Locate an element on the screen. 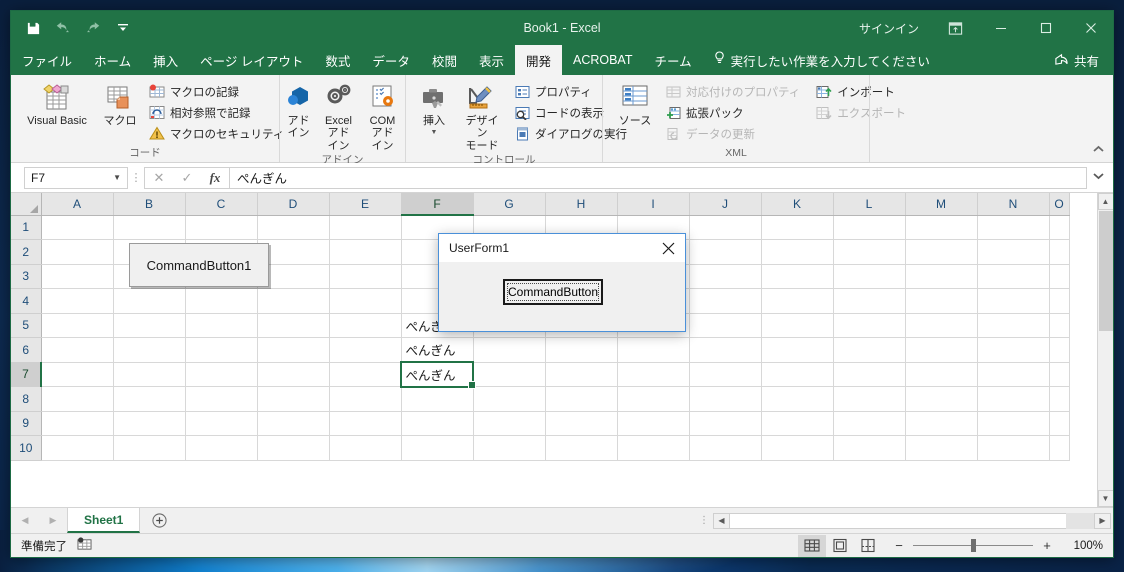 The width and height of the screenshot is (1124, 572). cell-D1 is located at coordinates (293, 227).